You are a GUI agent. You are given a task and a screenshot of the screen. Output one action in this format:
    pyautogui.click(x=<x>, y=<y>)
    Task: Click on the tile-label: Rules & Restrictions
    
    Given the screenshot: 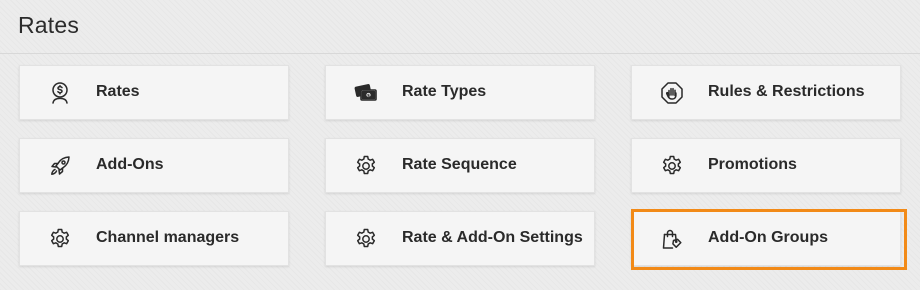 What is the action you would take?
    pyautogui.click(x=786, y=91)
    